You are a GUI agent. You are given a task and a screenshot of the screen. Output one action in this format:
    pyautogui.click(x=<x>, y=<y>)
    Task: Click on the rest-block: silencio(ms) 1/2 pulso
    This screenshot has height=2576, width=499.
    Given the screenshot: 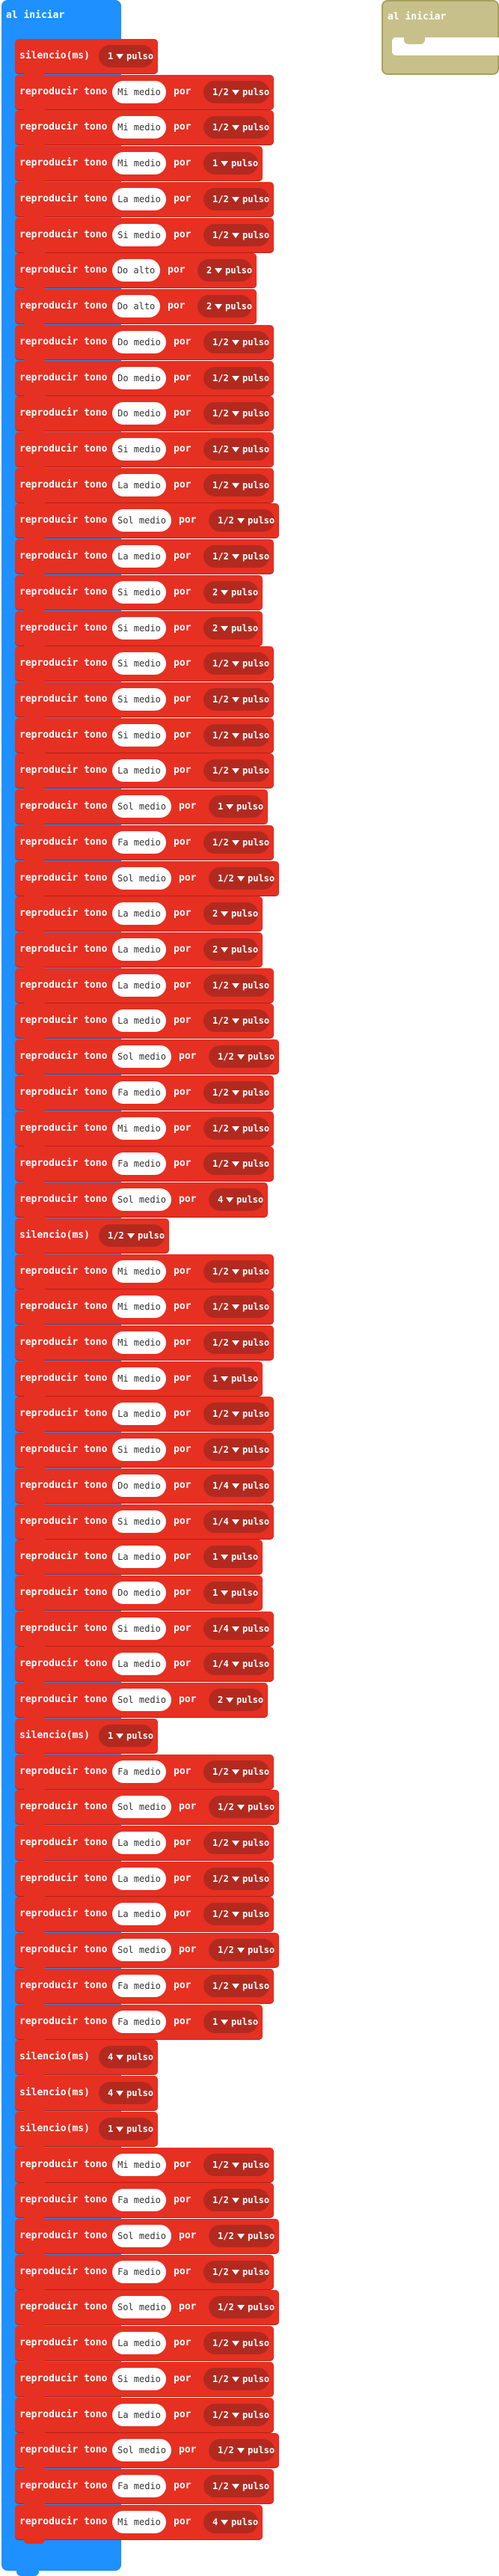 What is the action you would take?
    pyautogui.click(x=92, y=1237)
    